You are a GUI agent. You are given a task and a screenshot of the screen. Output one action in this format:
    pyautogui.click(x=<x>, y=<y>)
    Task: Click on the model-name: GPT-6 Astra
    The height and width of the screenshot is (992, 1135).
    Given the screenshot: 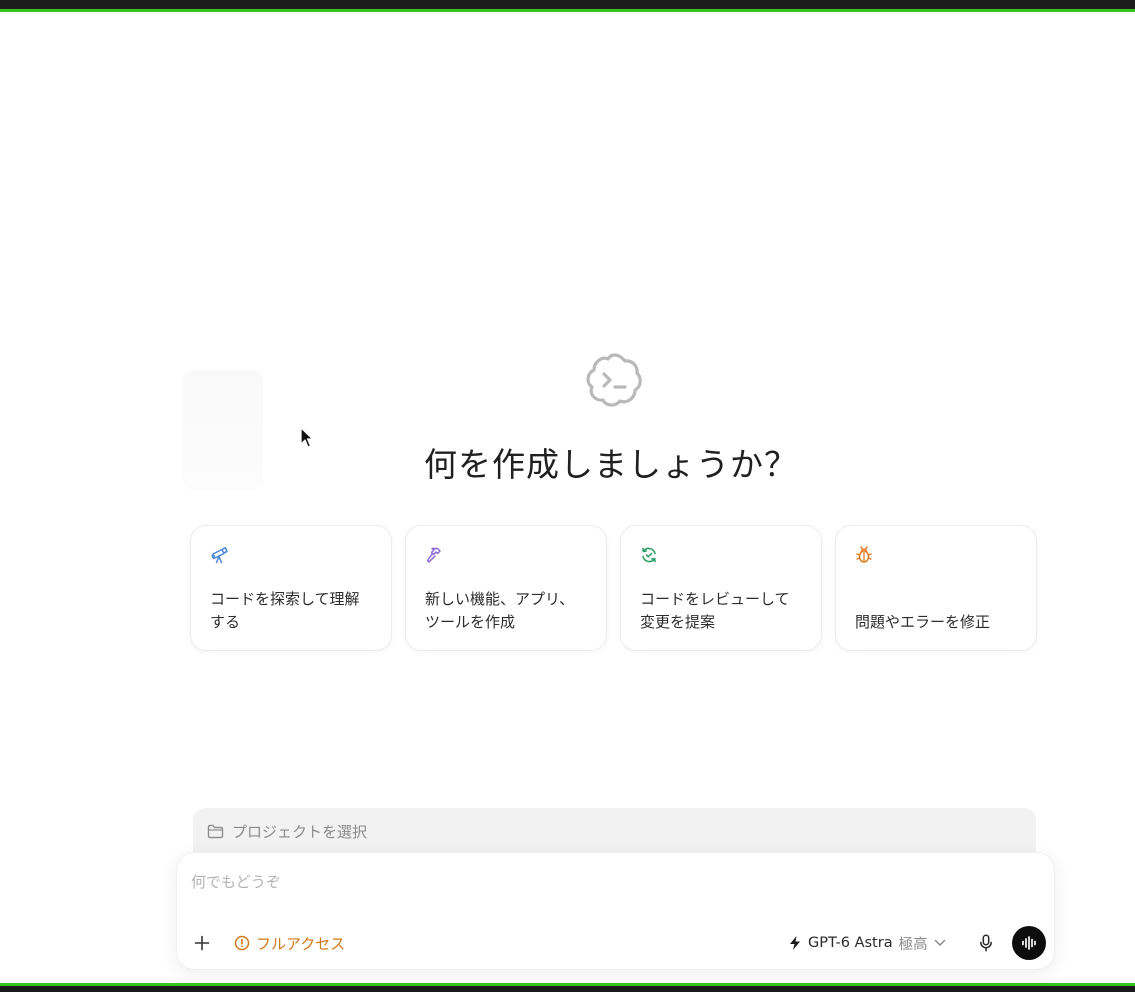 What is the action you would take?
    pyautogui.click(x=850, y=943)
    